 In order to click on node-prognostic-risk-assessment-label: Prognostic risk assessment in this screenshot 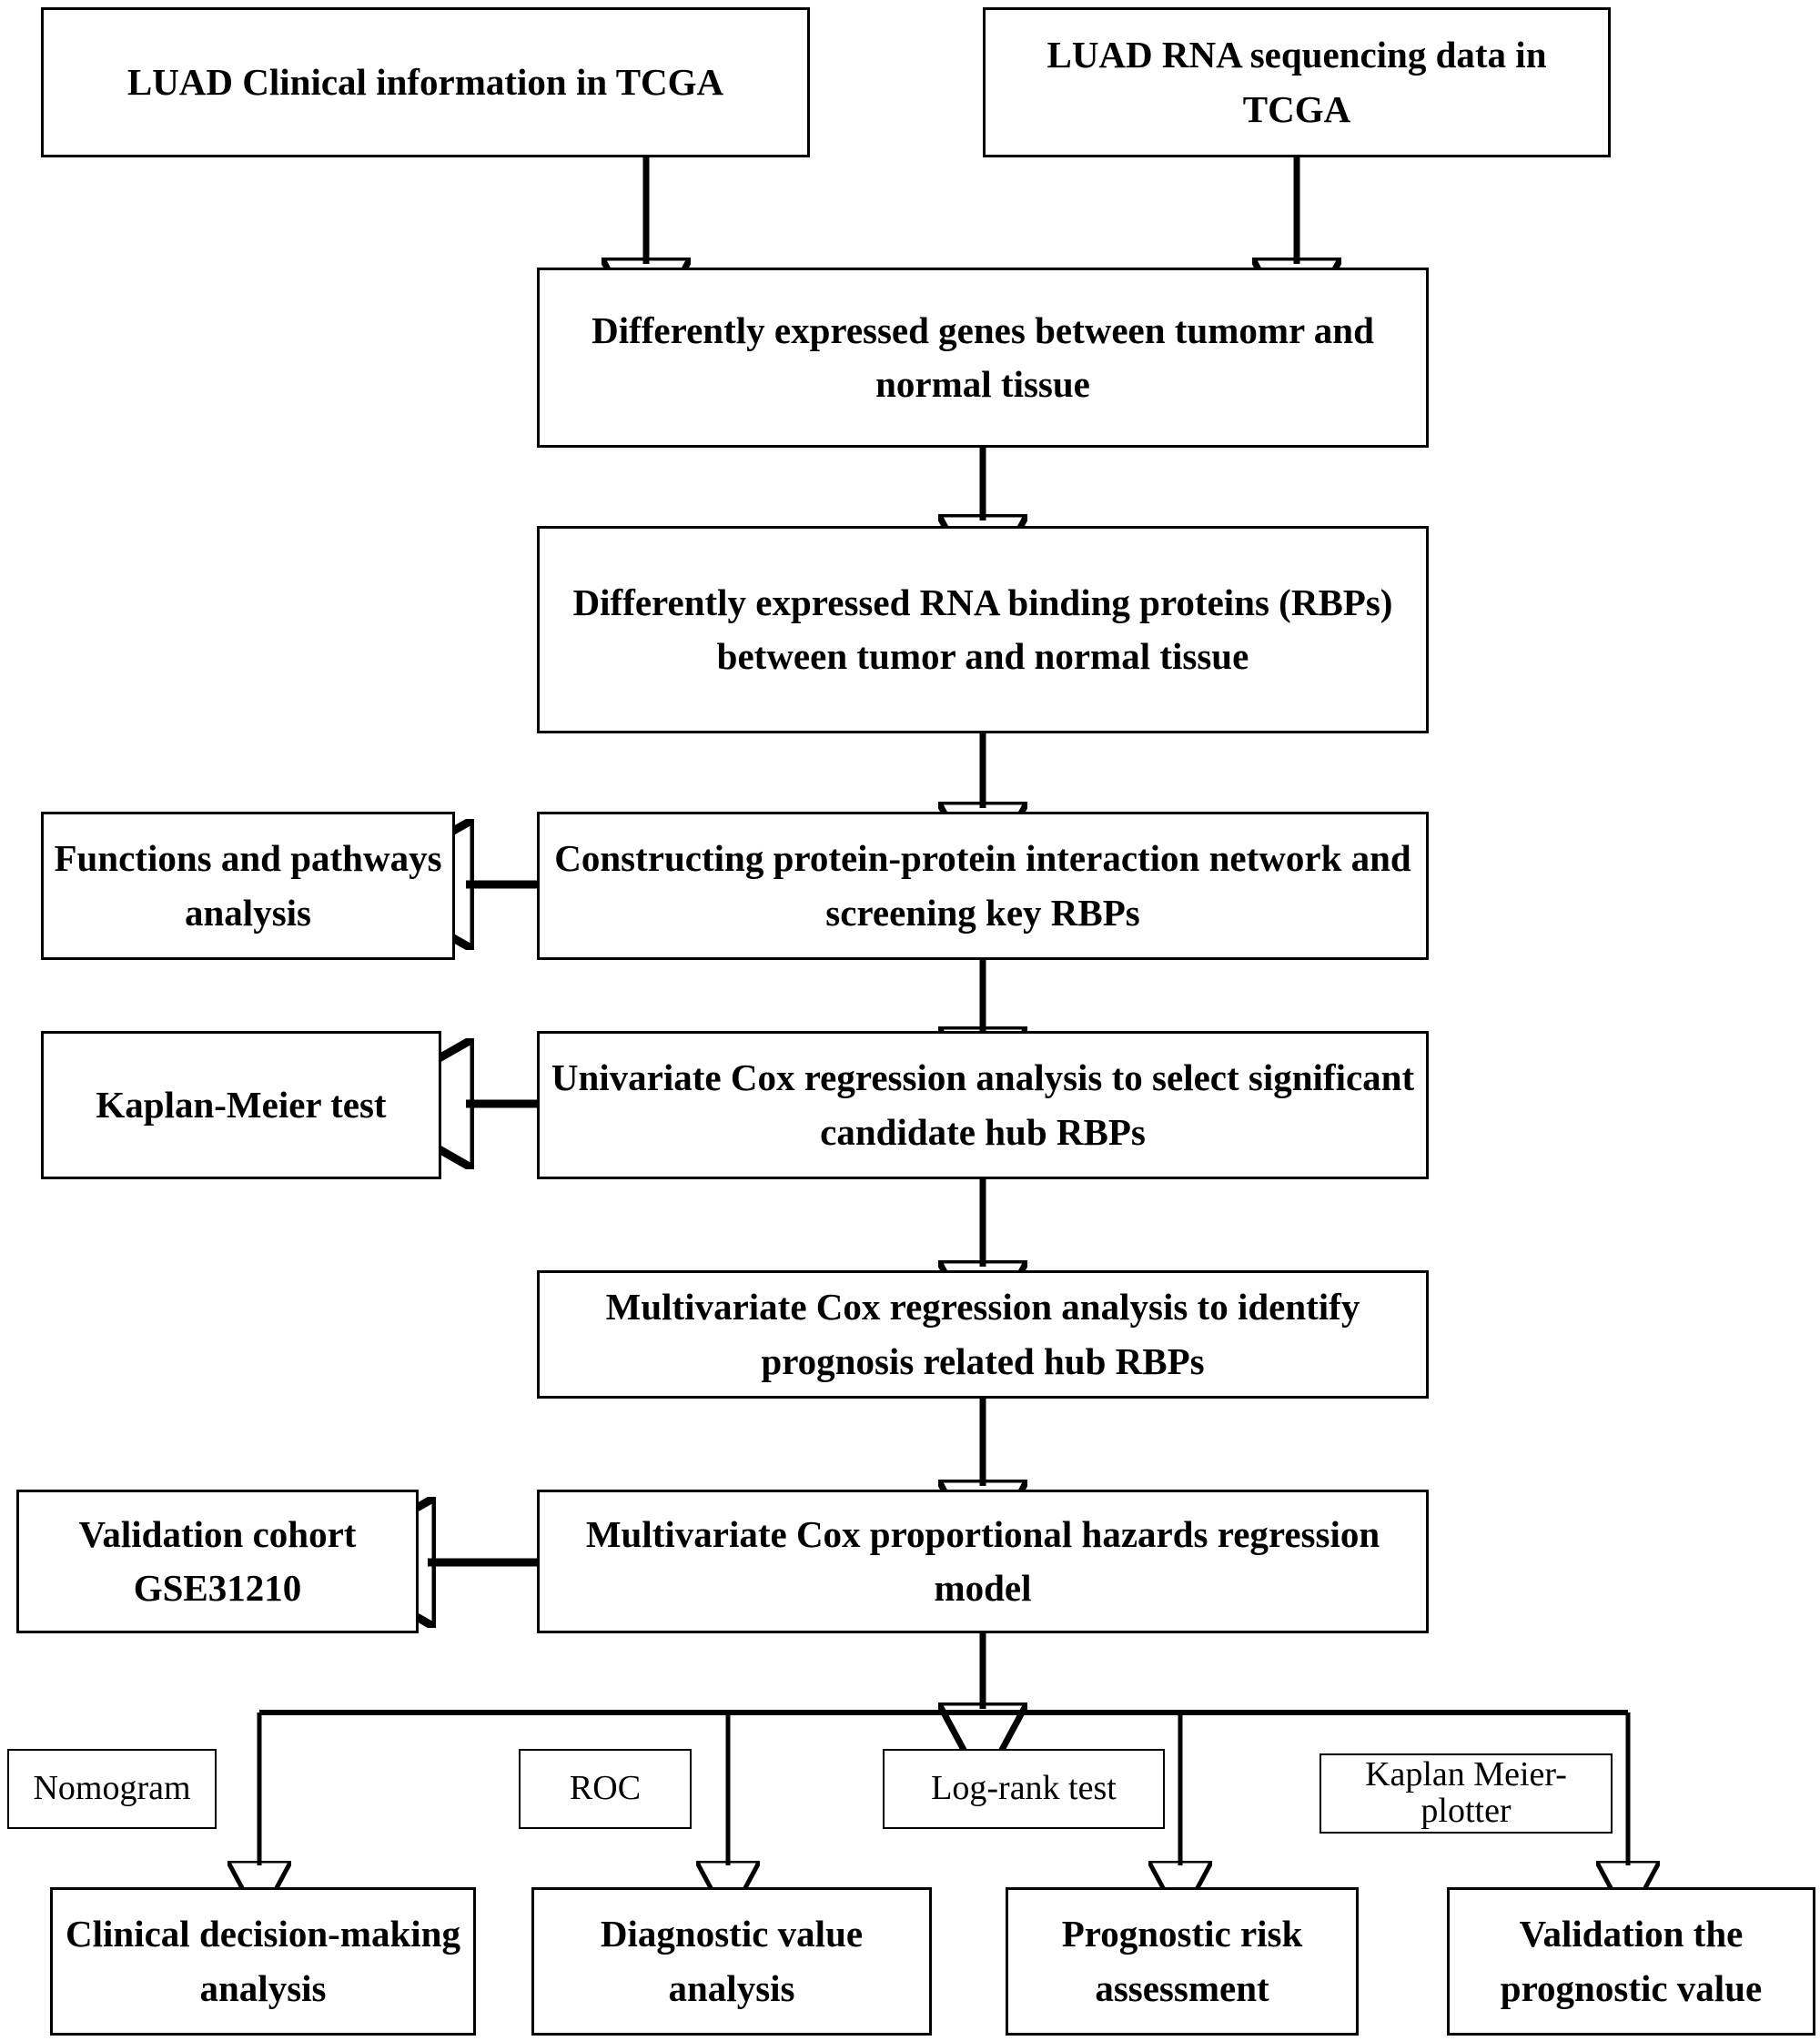, I will do `click(1182, 1961)`.